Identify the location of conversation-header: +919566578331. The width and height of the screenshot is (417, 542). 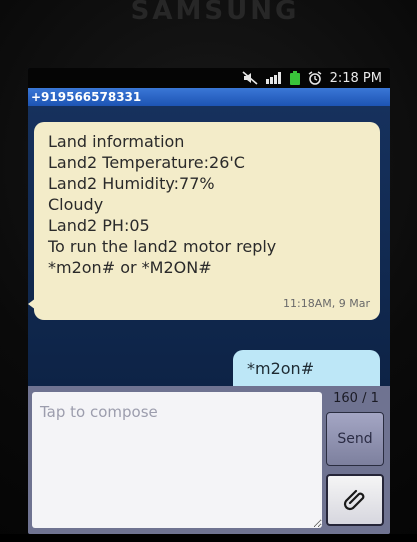
(209, 97).